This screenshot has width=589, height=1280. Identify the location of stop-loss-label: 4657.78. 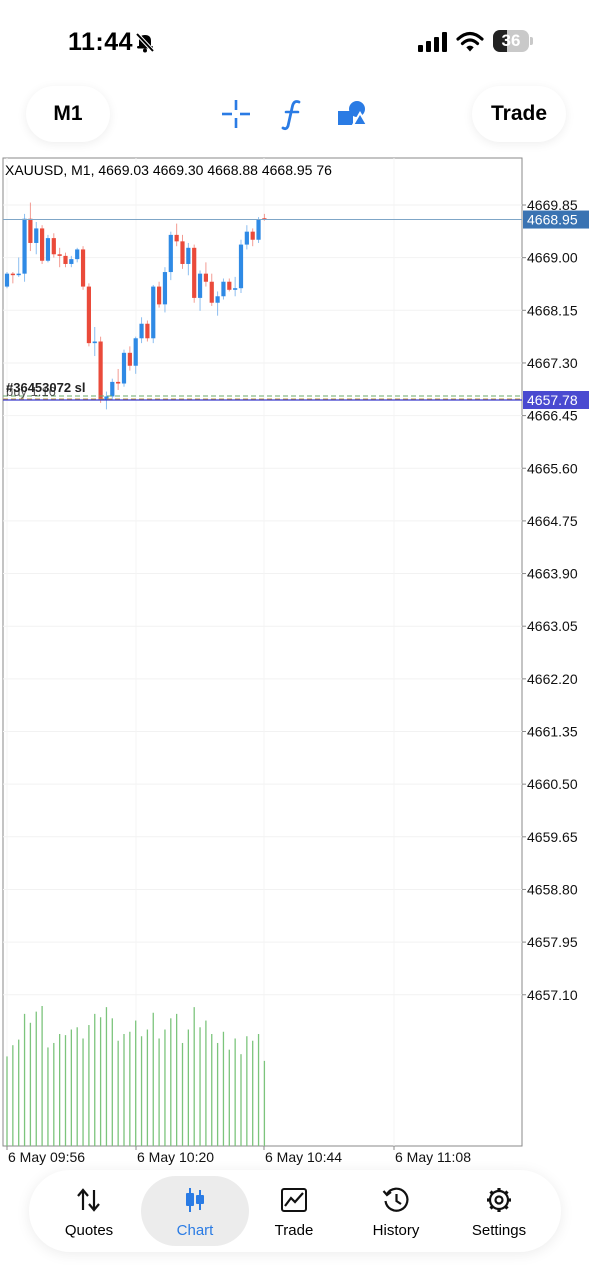
(552, 400).